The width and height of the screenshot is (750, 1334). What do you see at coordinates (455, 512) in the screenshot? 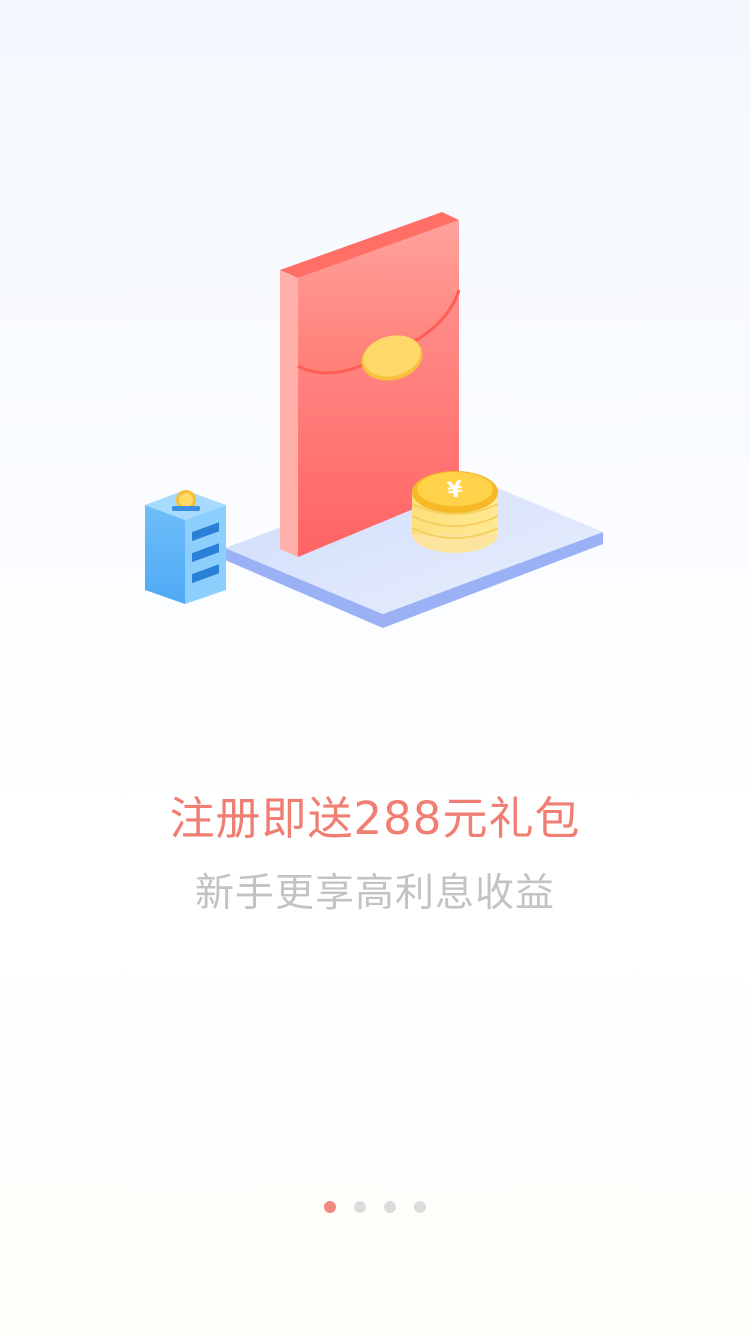
I see `coin-stack: ¥` at bounding box center [455, 512].